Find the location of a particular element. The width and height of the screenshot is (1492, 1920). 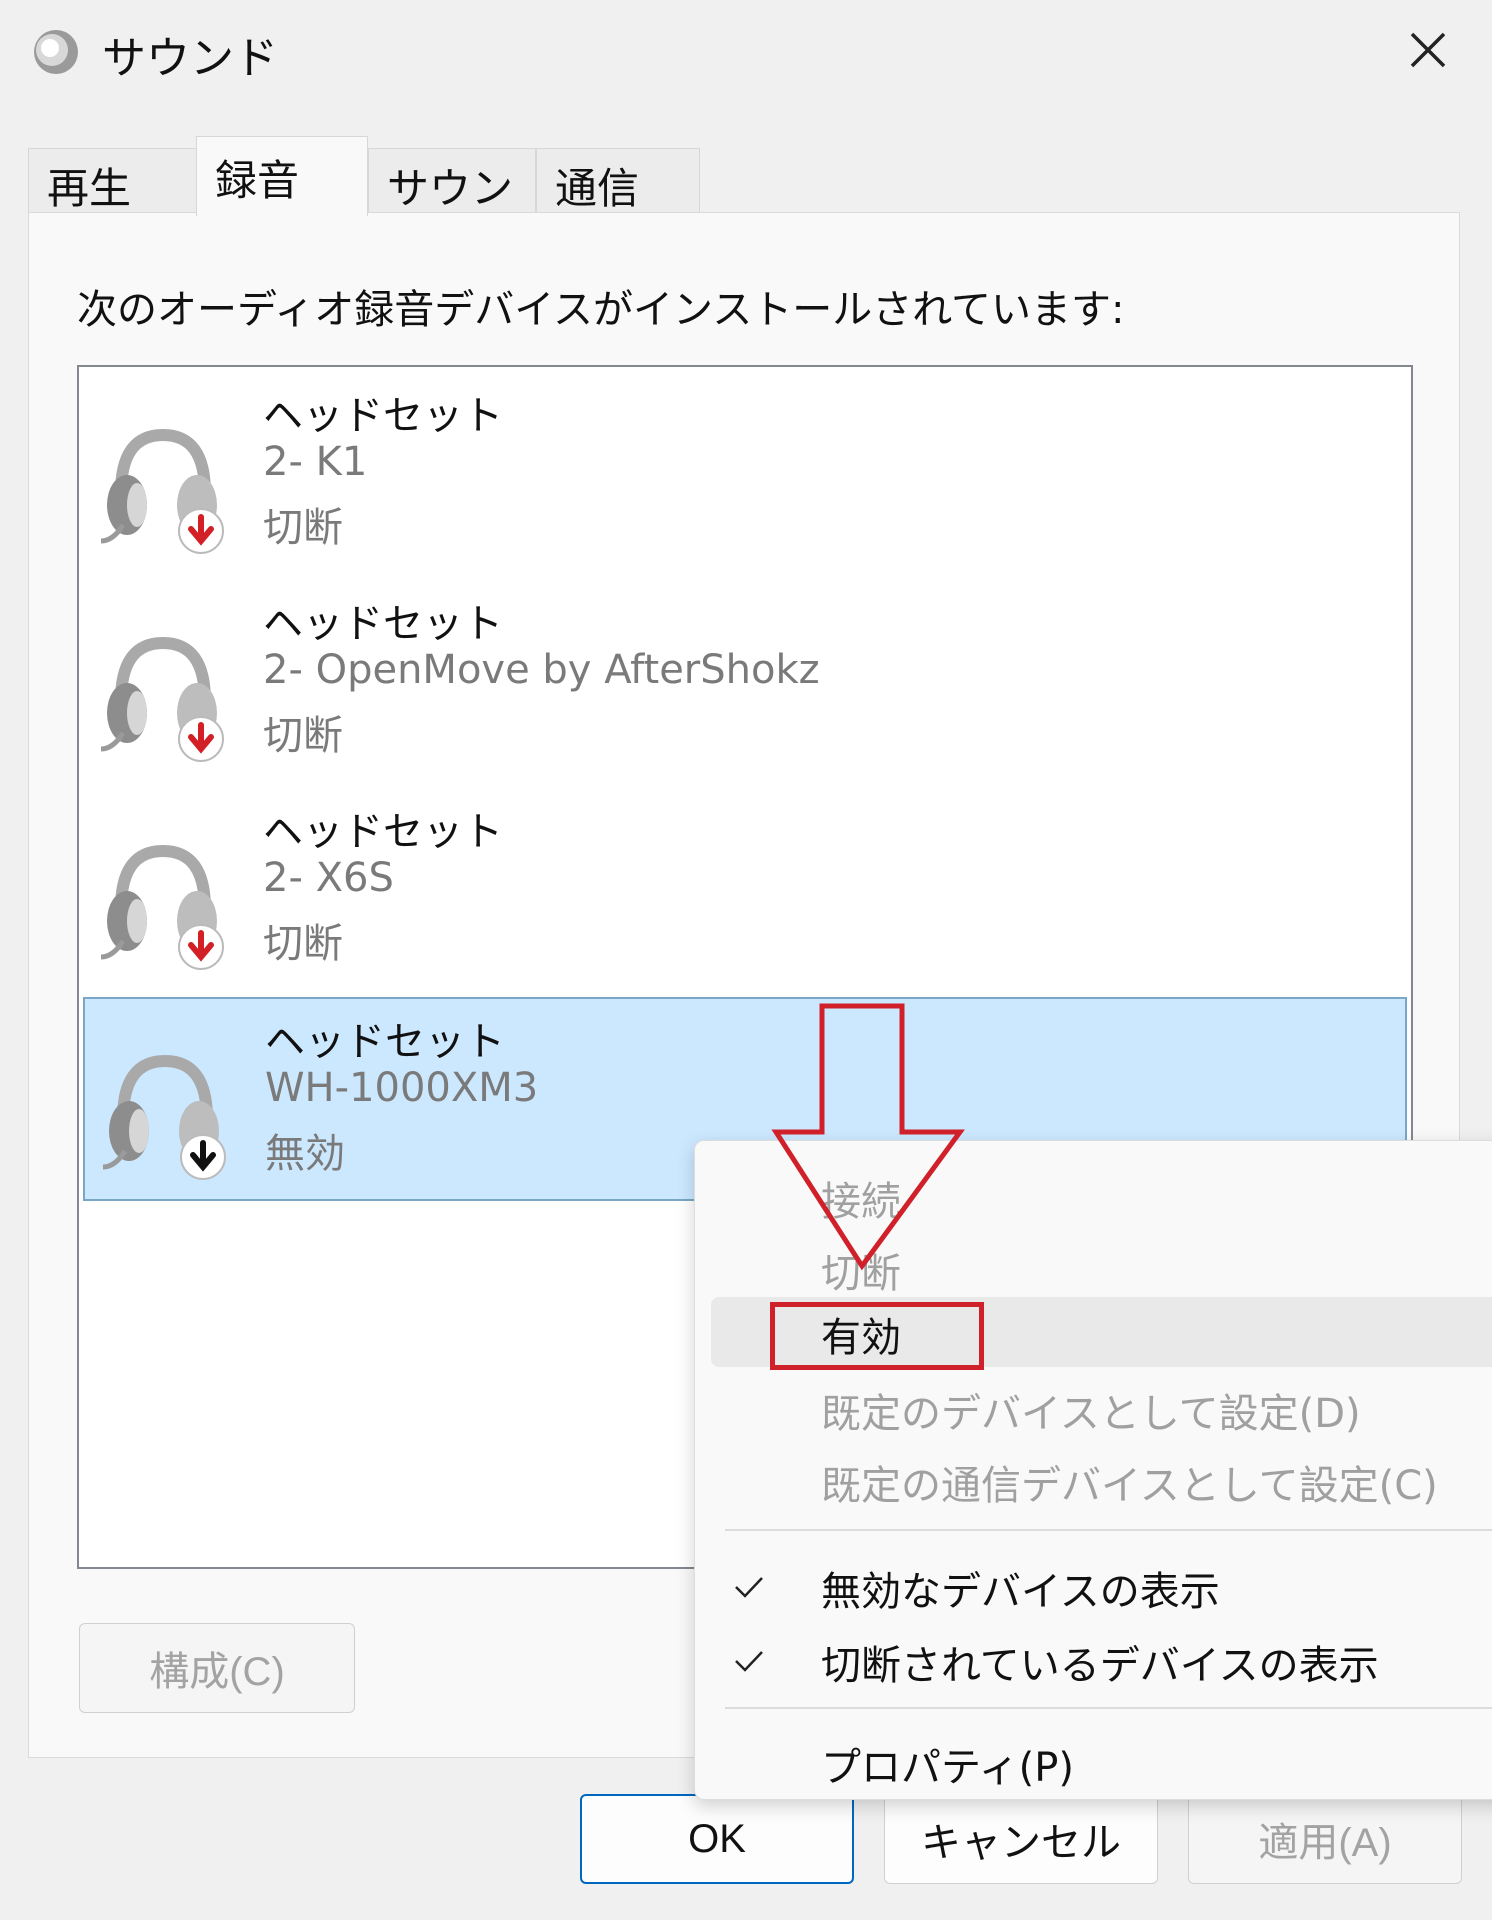

device-item: ヘッドセット 2- K1 切断 is located at coordinates (745, 475).